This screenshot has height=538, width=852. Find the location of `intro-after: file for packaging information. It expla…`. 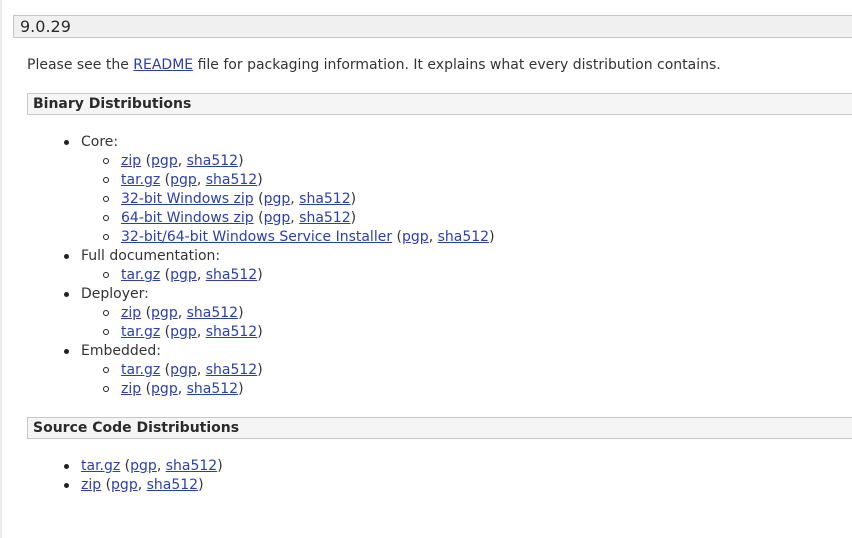

intro-after: file for packaging information. It expla… is located at coordinates (457, 65).